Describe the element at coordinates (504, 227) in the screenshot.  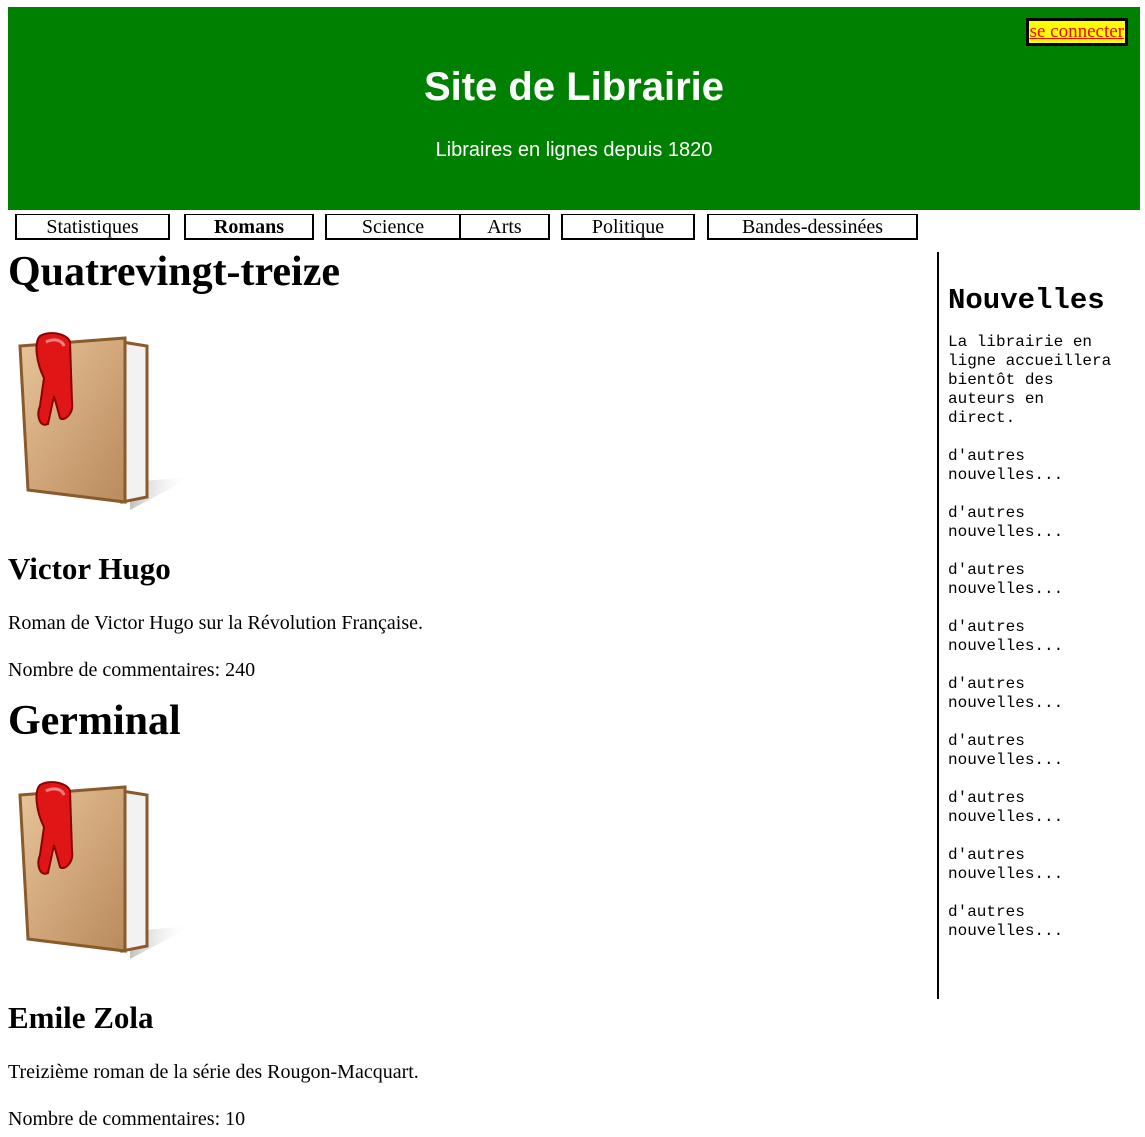
I see `tab-arts: Arts` at that location.